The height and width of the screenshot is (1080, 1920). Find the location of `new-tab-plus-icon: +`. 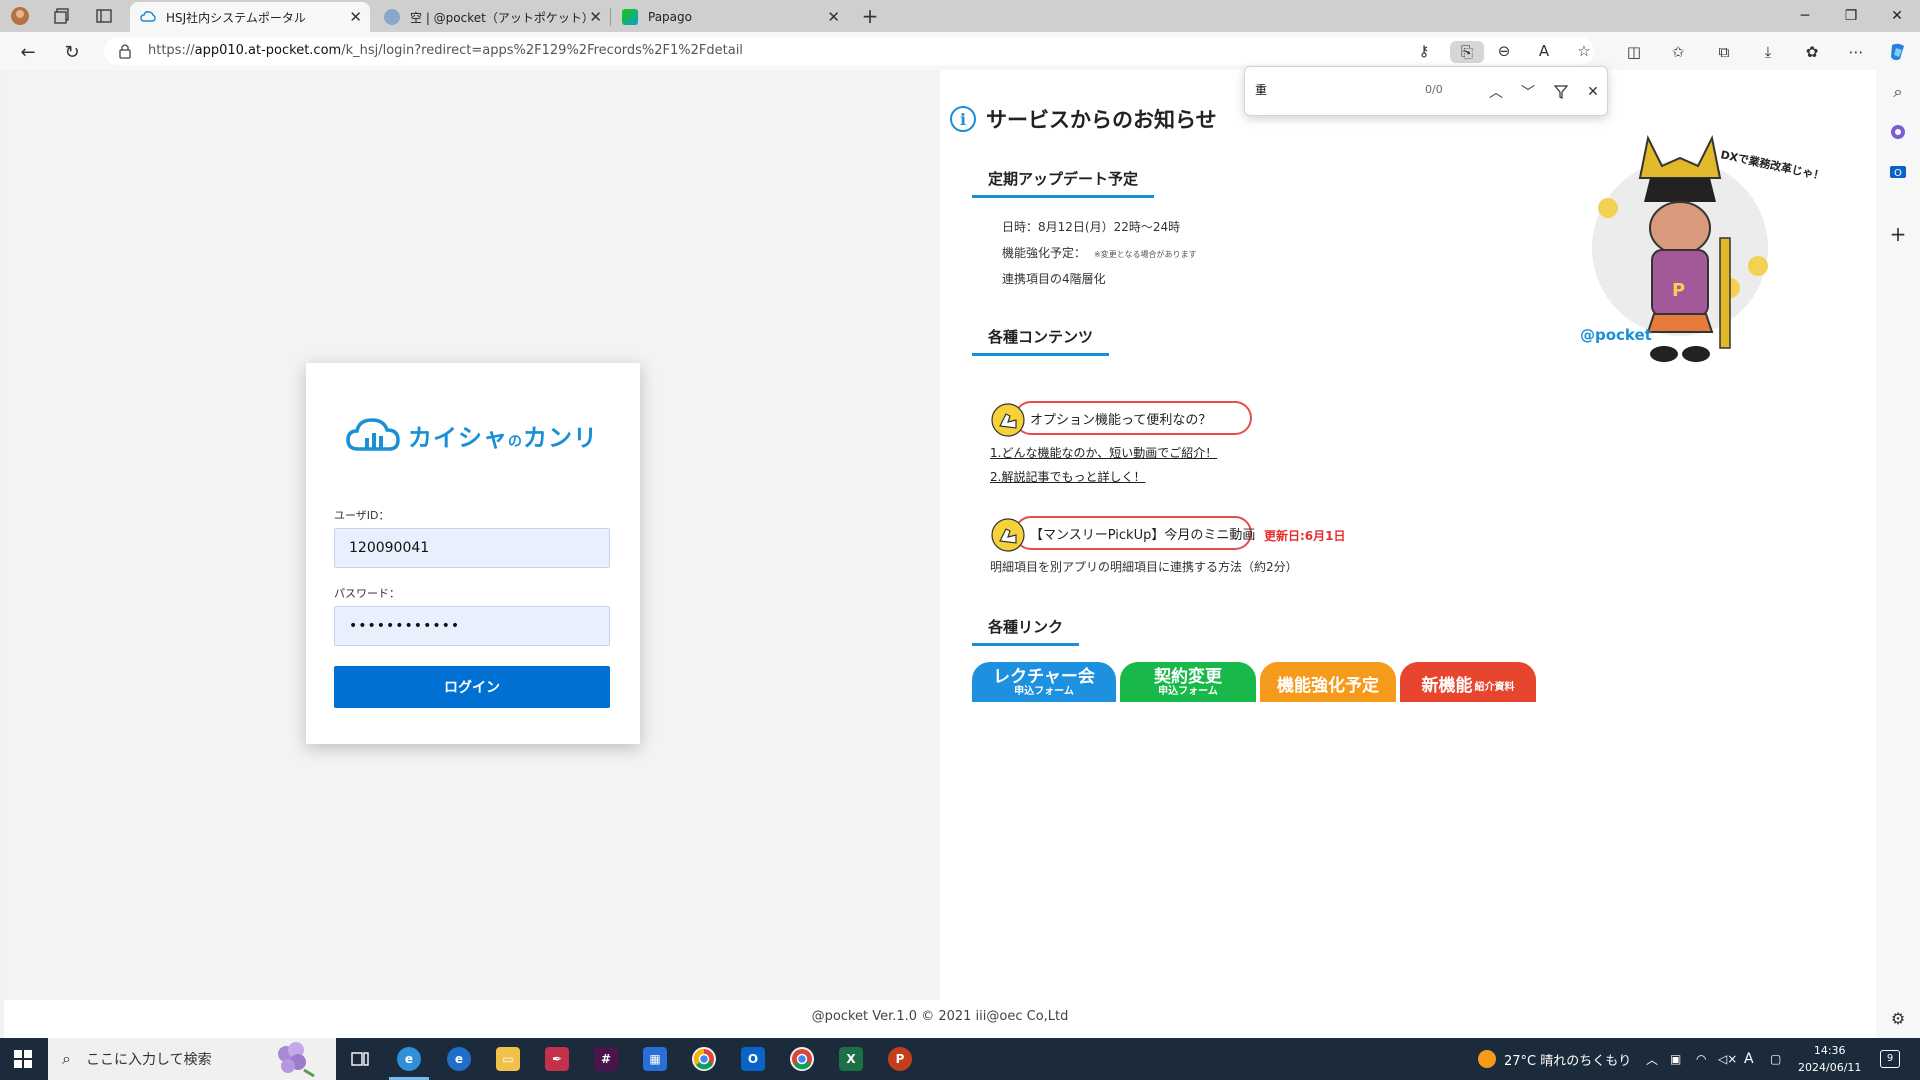

new-tab-plus-icon: + is located at coordinates (870, 16).